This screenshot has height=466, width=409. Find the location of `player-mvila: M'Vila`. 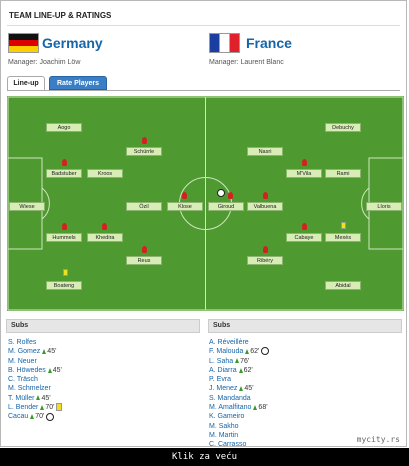

player-mvila: M'Vila is located at coordinates (304, 173).